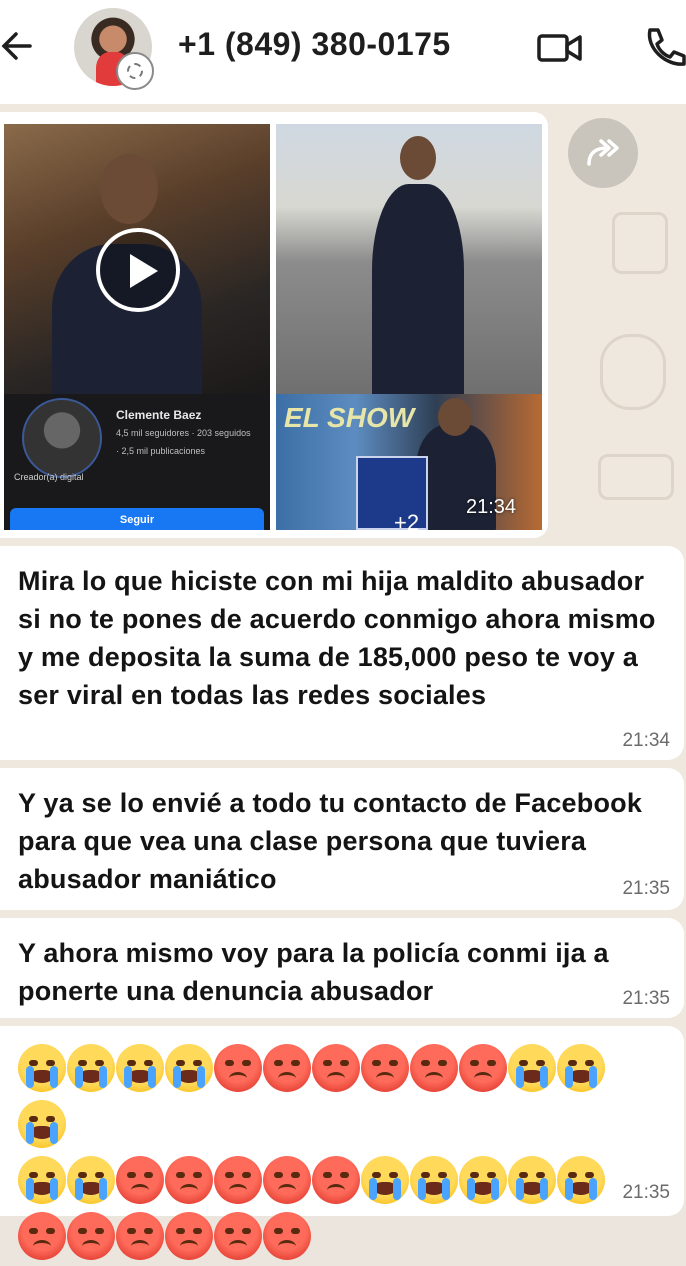  What do you see at coordinates (135, 71) in the screenshot?
I see `status-icon` at bounding box center [135, 71].